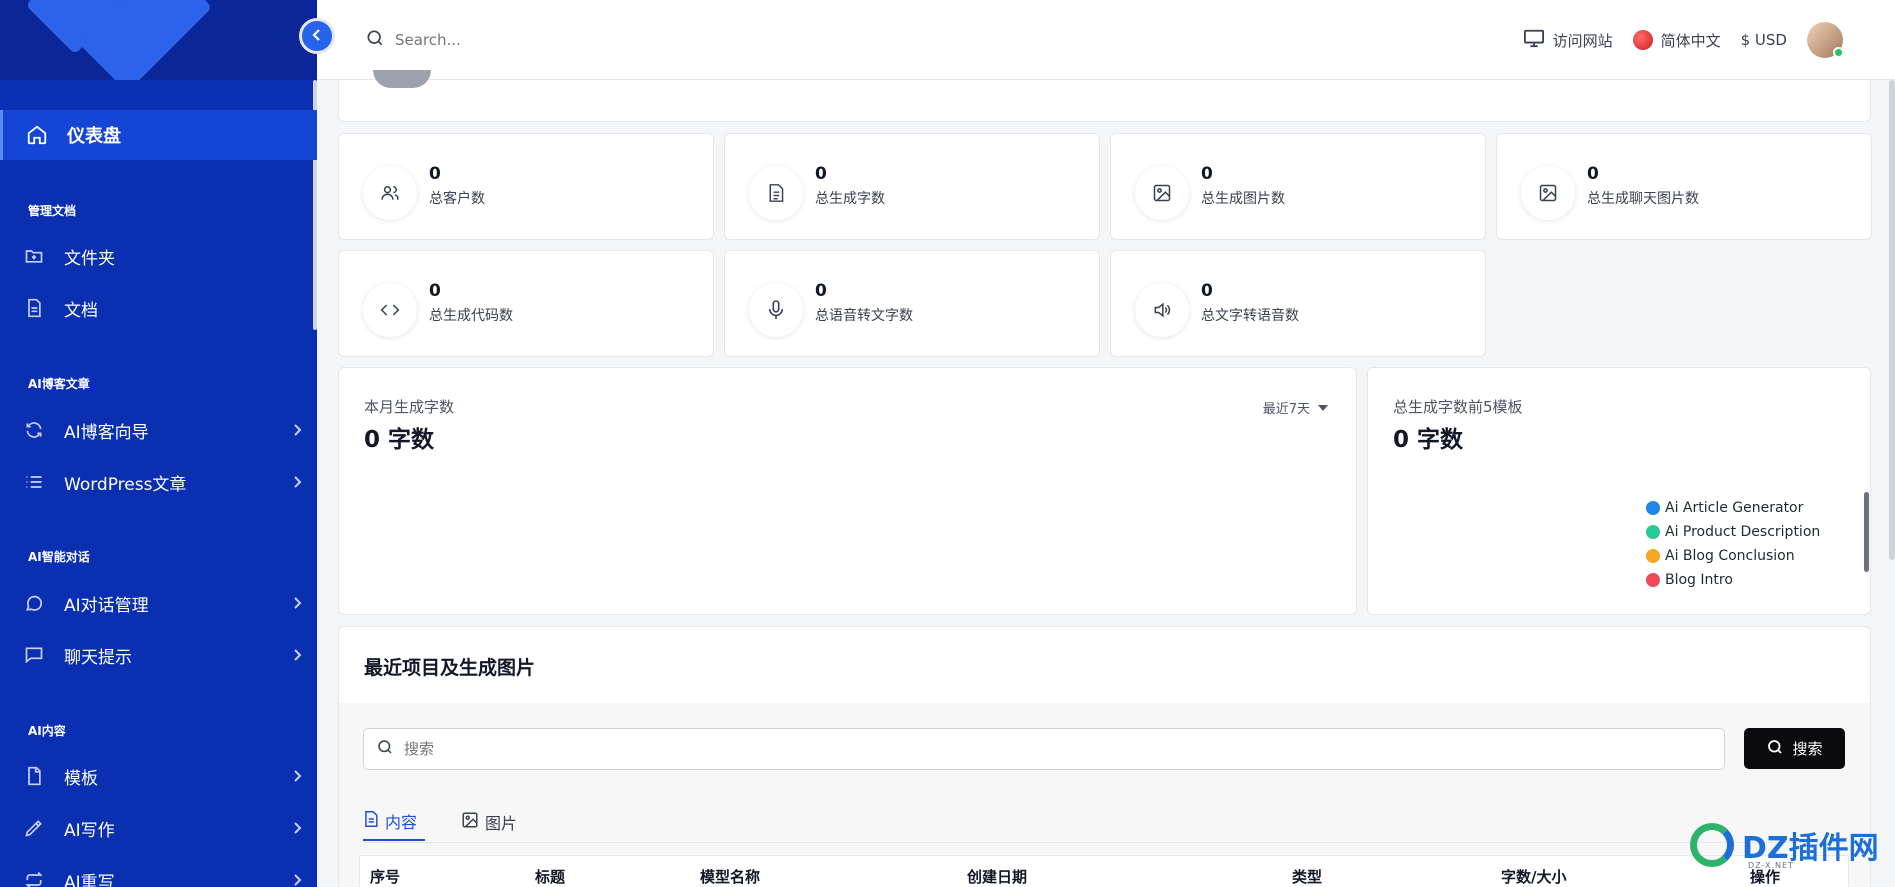 The width and height of the screenshot is (1895, 887). Describe the element at coordinates (390, 310) in the screenshot. I see `code-icon` at that location.